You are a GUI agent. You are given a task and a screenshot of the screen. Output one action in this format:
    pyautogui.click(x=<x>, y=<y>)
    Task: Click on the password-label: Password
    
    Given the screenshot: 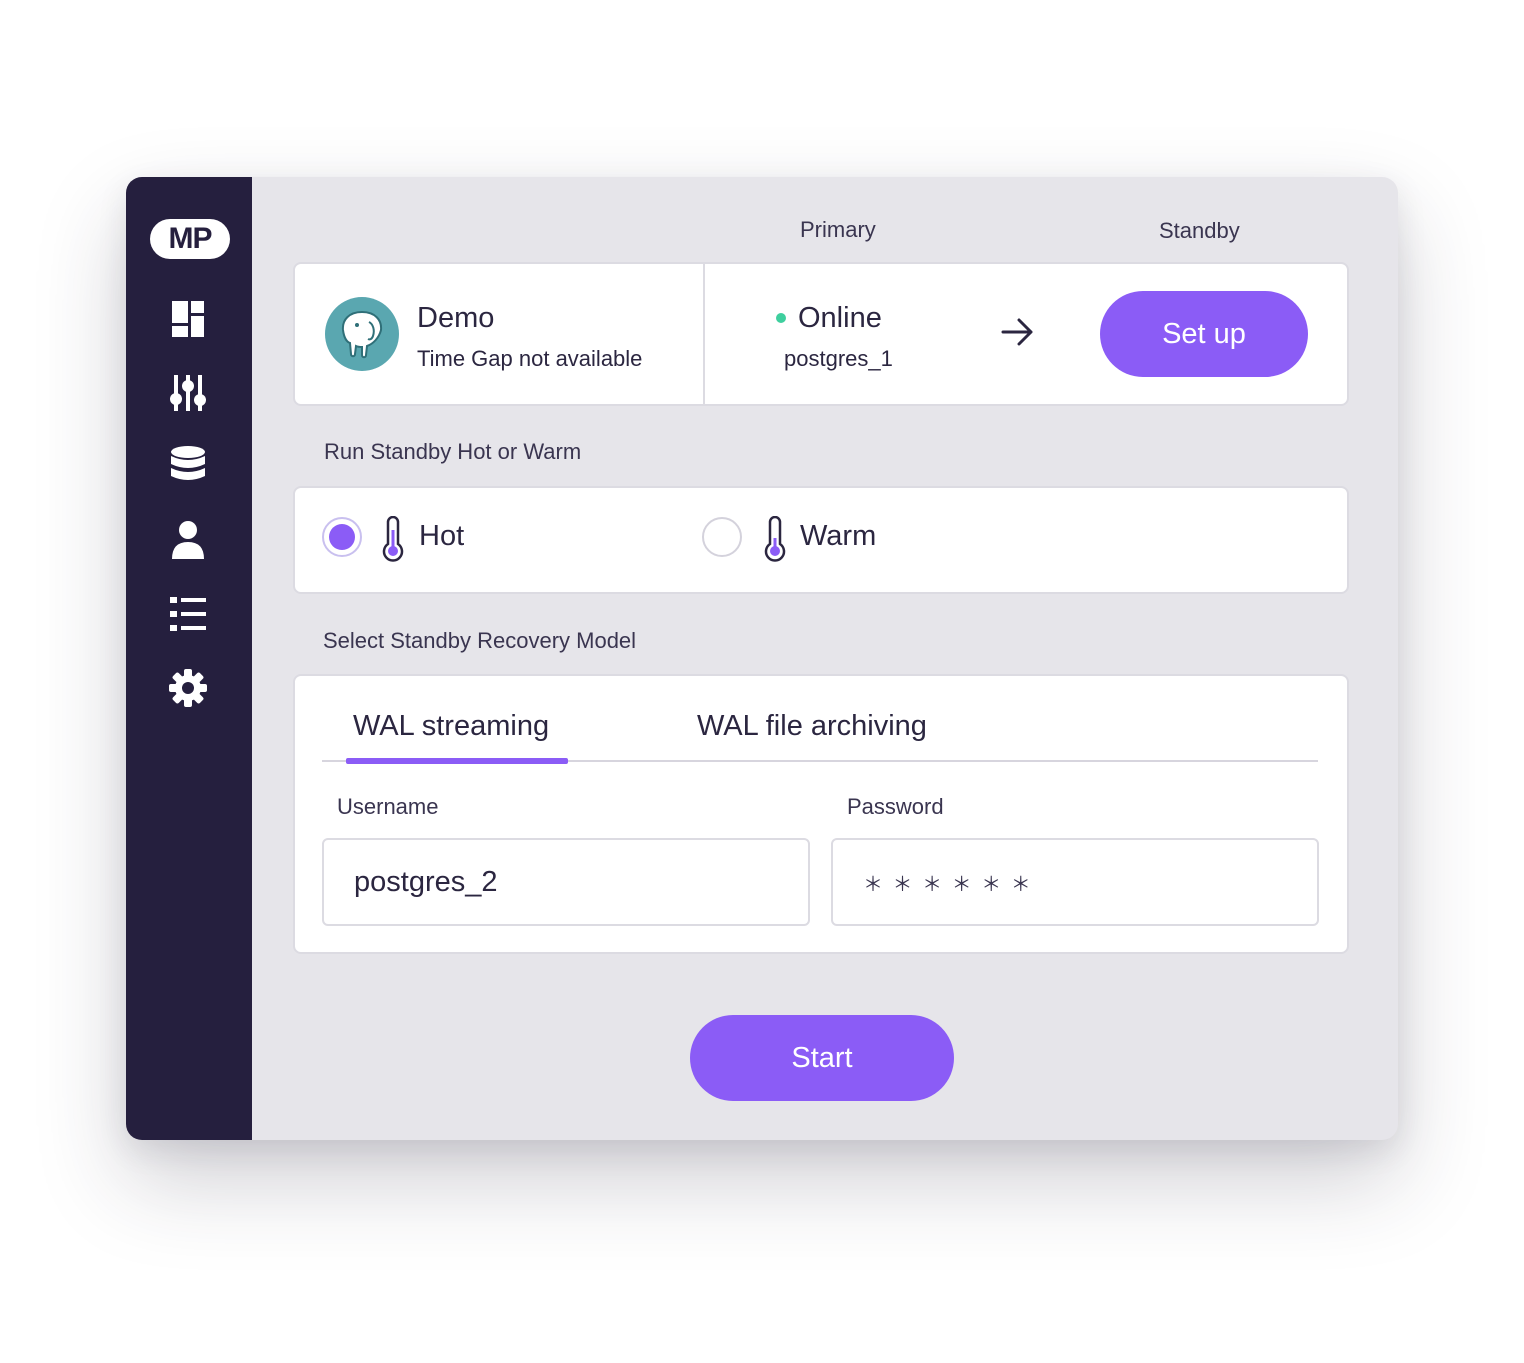 What is the action you would take?
    pyautogui.click(x=895, y=806)
    